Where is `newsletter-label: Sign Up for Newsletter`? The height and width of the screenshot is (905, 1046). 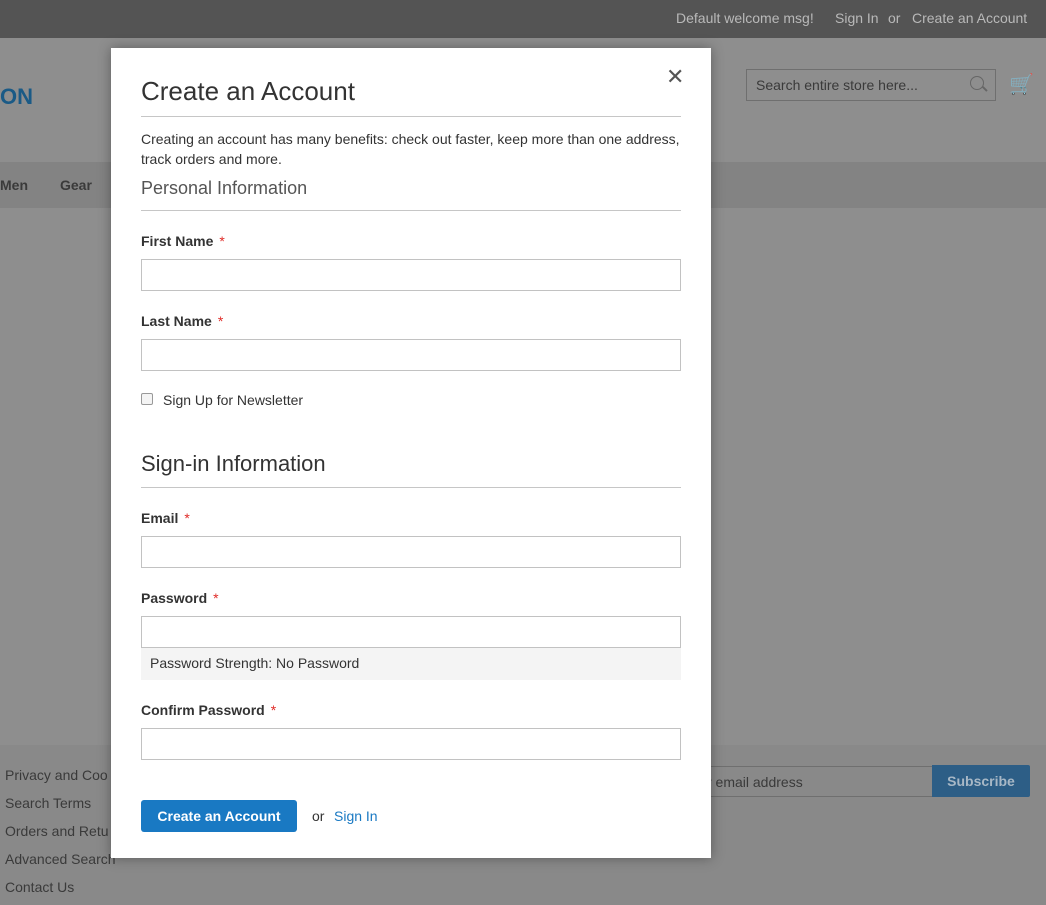 newsletter-label: Sign Up for Newsletter is located at coordinates (233, 400).